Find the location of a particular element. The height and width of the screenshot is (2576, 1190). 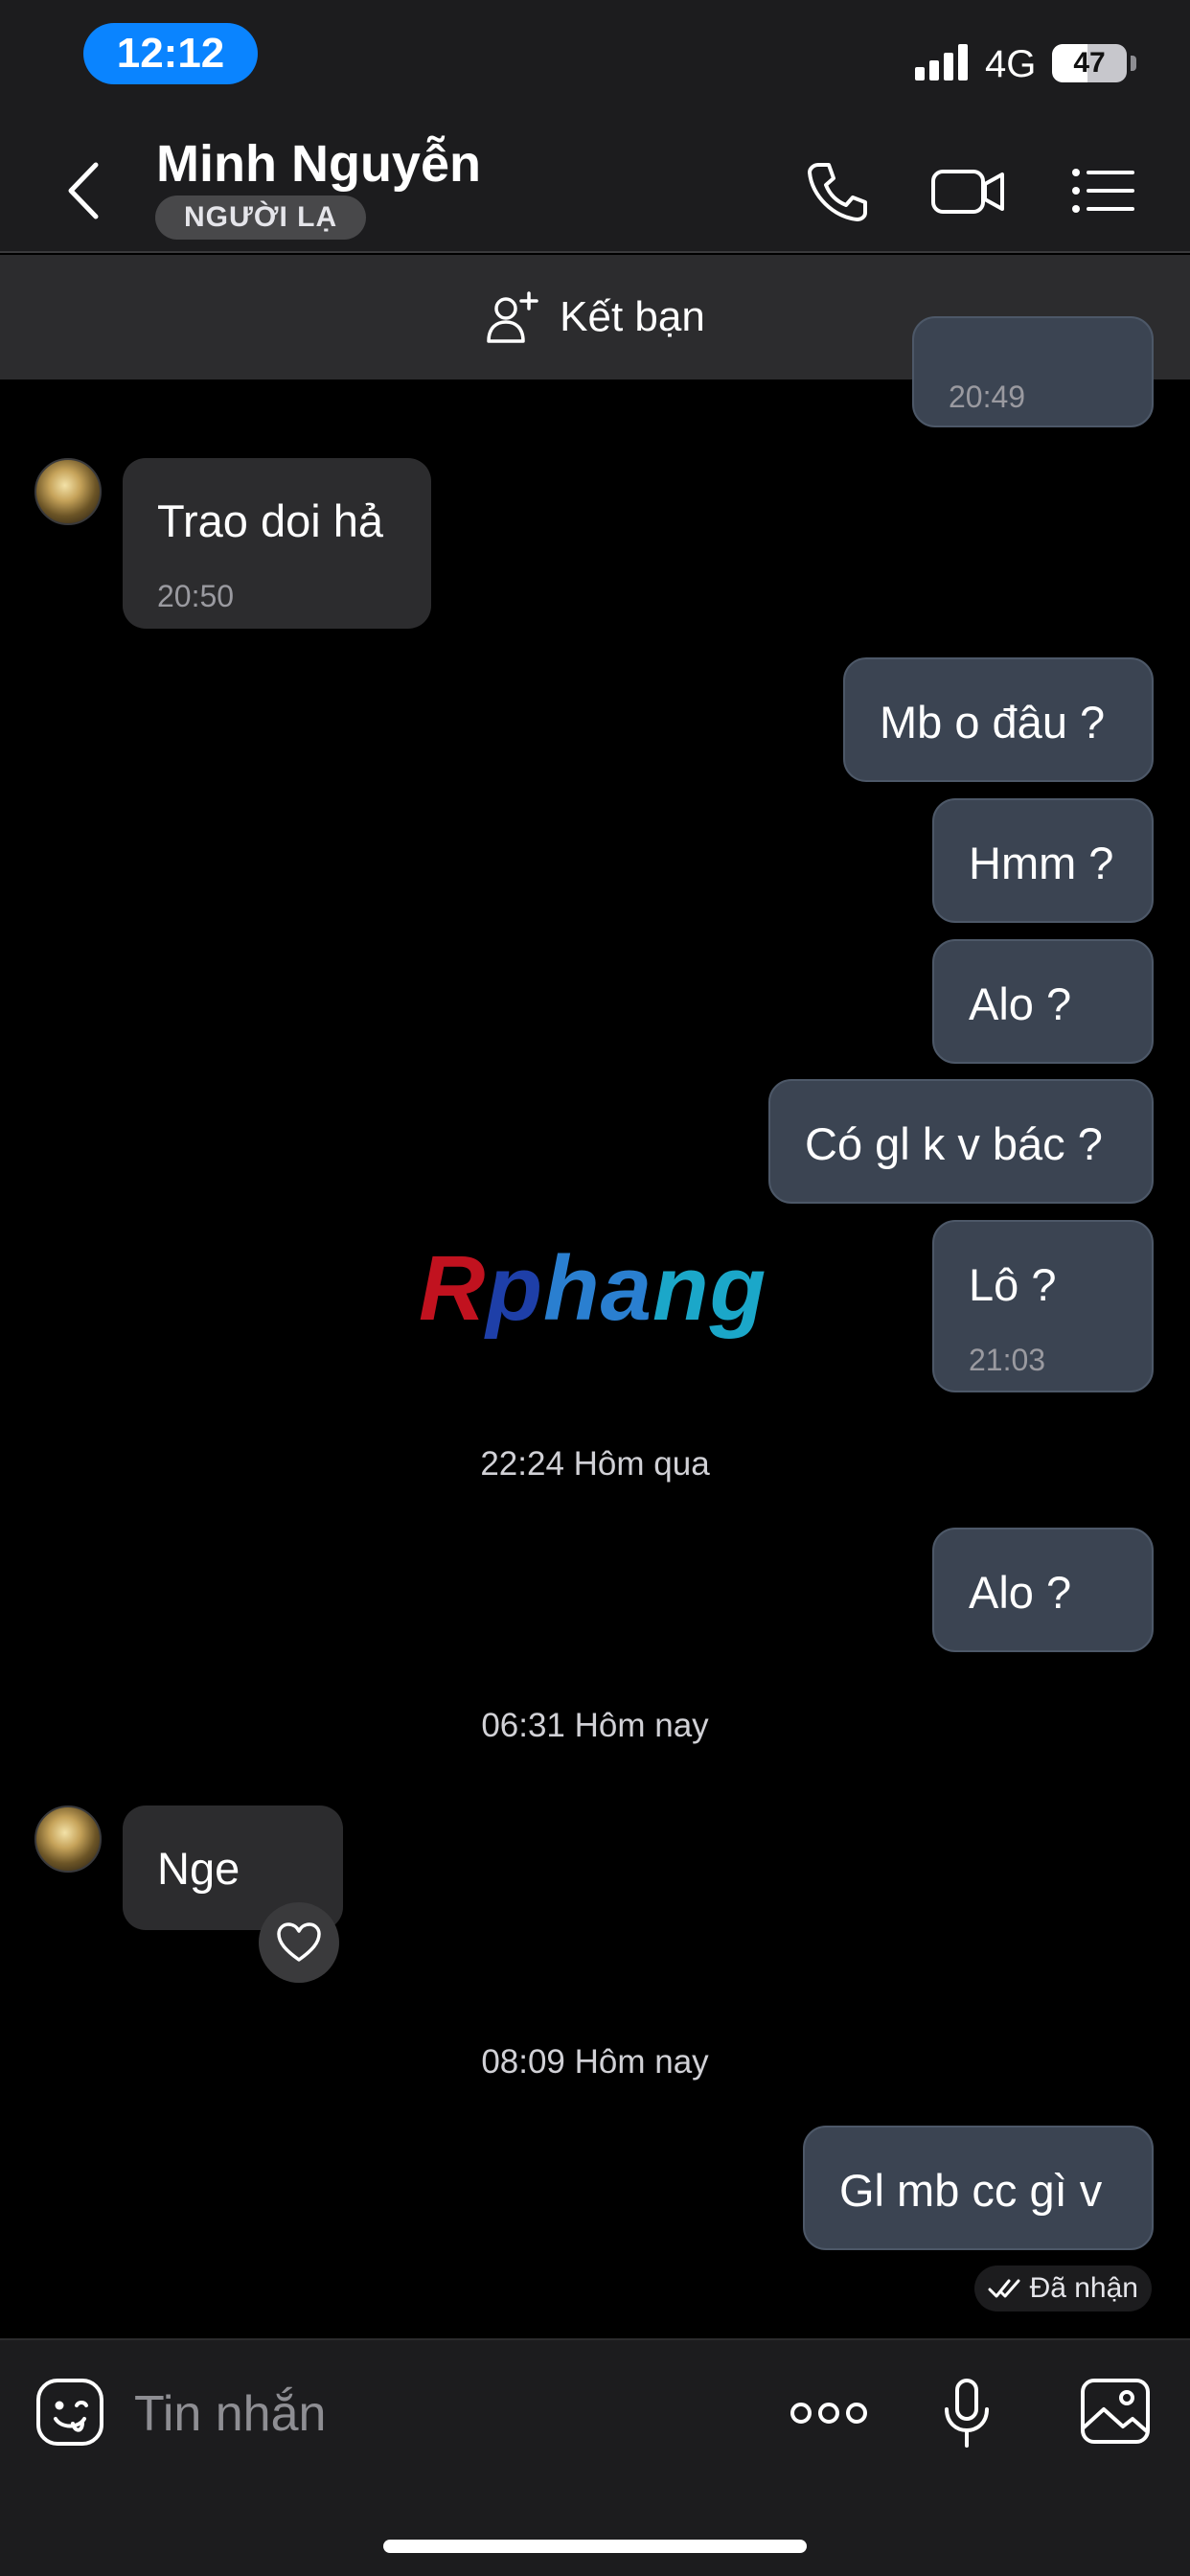

message-bubble-incoming: Trao doi hả 20:50 is located at coordinates (277, 543).